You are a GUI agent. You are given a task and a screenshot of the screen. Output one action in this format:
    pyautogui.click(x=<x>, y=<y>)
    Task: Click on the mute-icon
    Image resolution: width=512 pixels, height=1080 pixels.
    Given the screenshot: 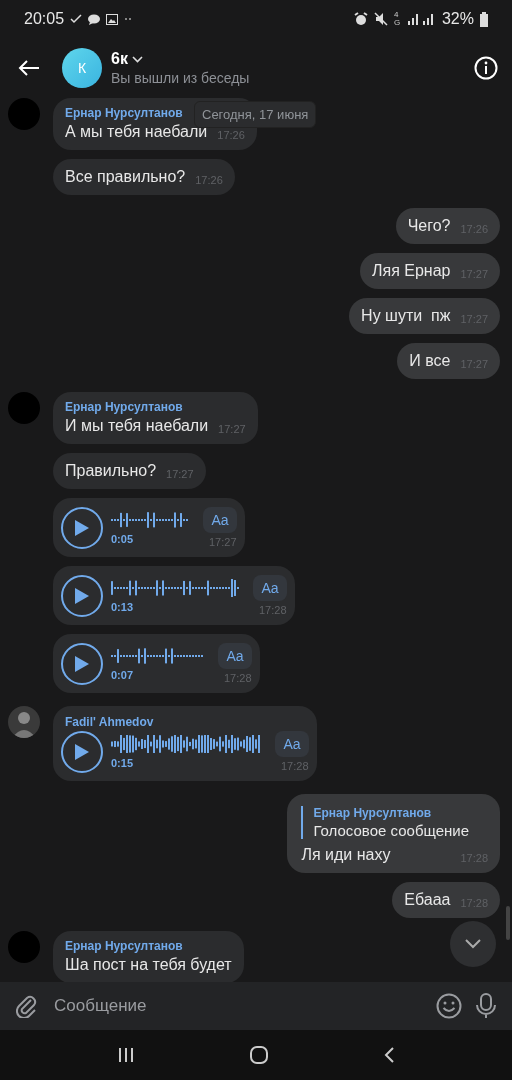 What is the action you would take?
    pyautogui.click(x=380, y=19)
    